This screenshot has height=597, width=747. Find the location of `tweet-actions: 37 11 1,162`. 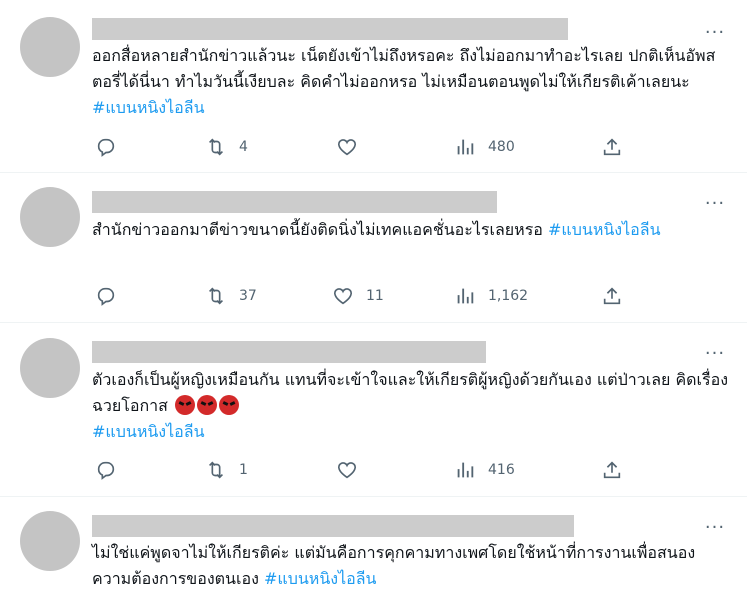

tweet-actions: 37 11 1,162 is located at coordinates (362, 296).